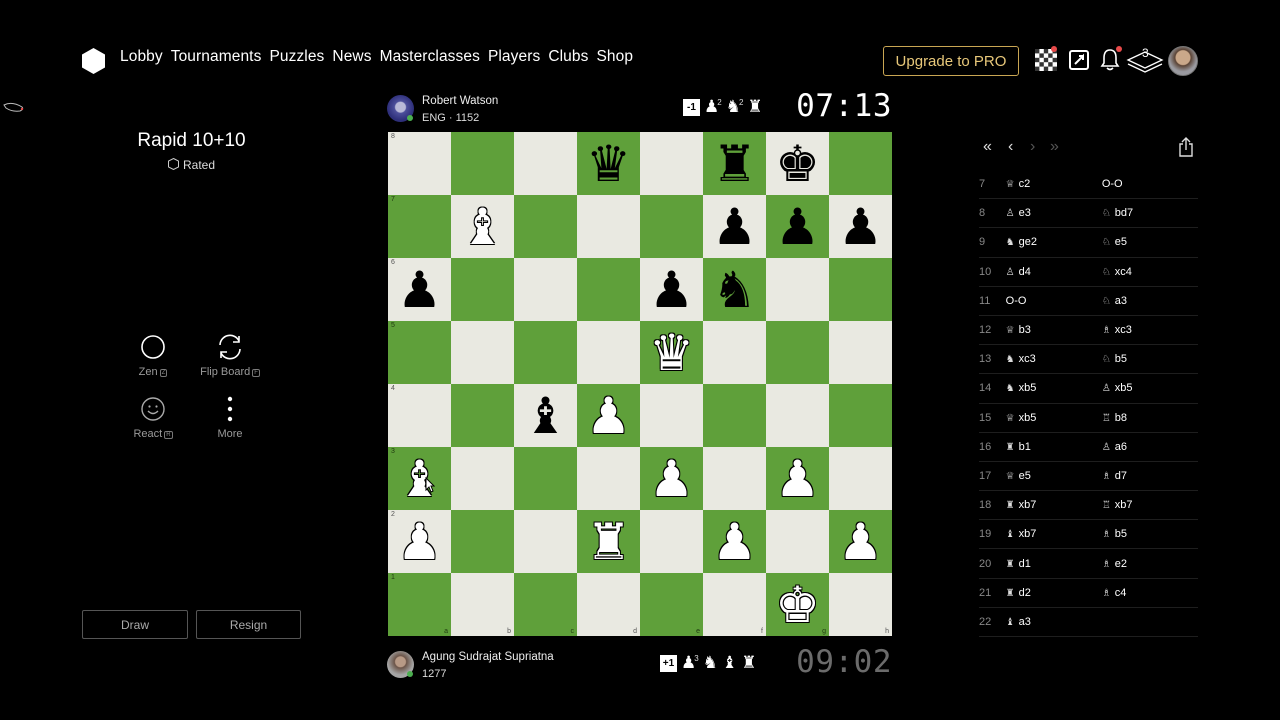  I want to click on black-move: ♗ xc3, so click(1150, 330).